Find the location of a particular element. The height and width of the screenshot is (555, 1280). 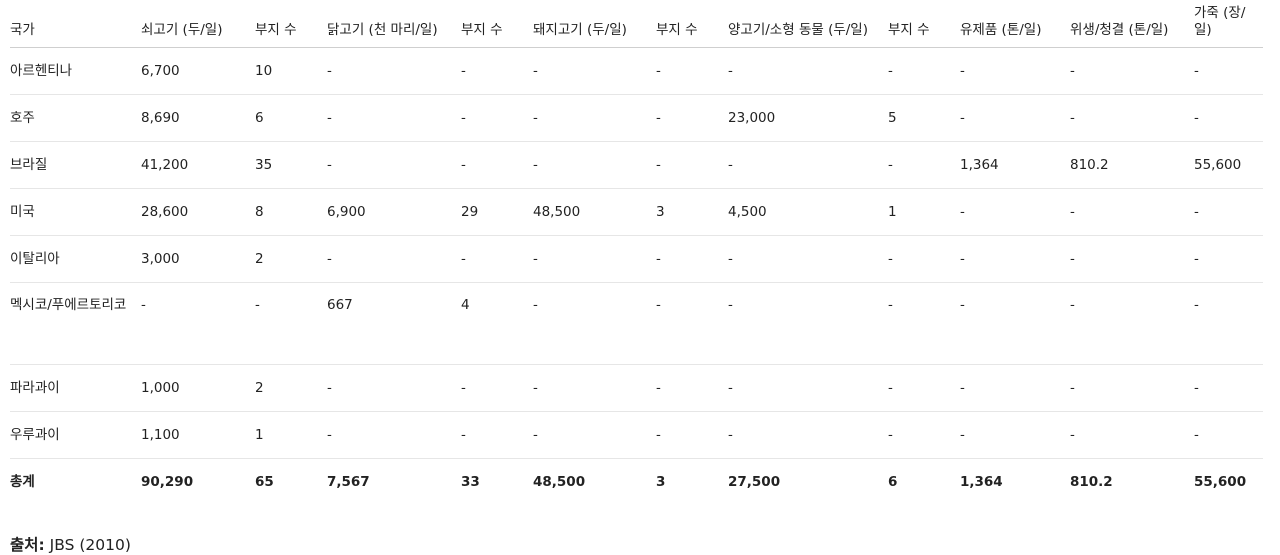

column-header: 닭고기 (천 마리/일) is located at coordinates (394, 26).